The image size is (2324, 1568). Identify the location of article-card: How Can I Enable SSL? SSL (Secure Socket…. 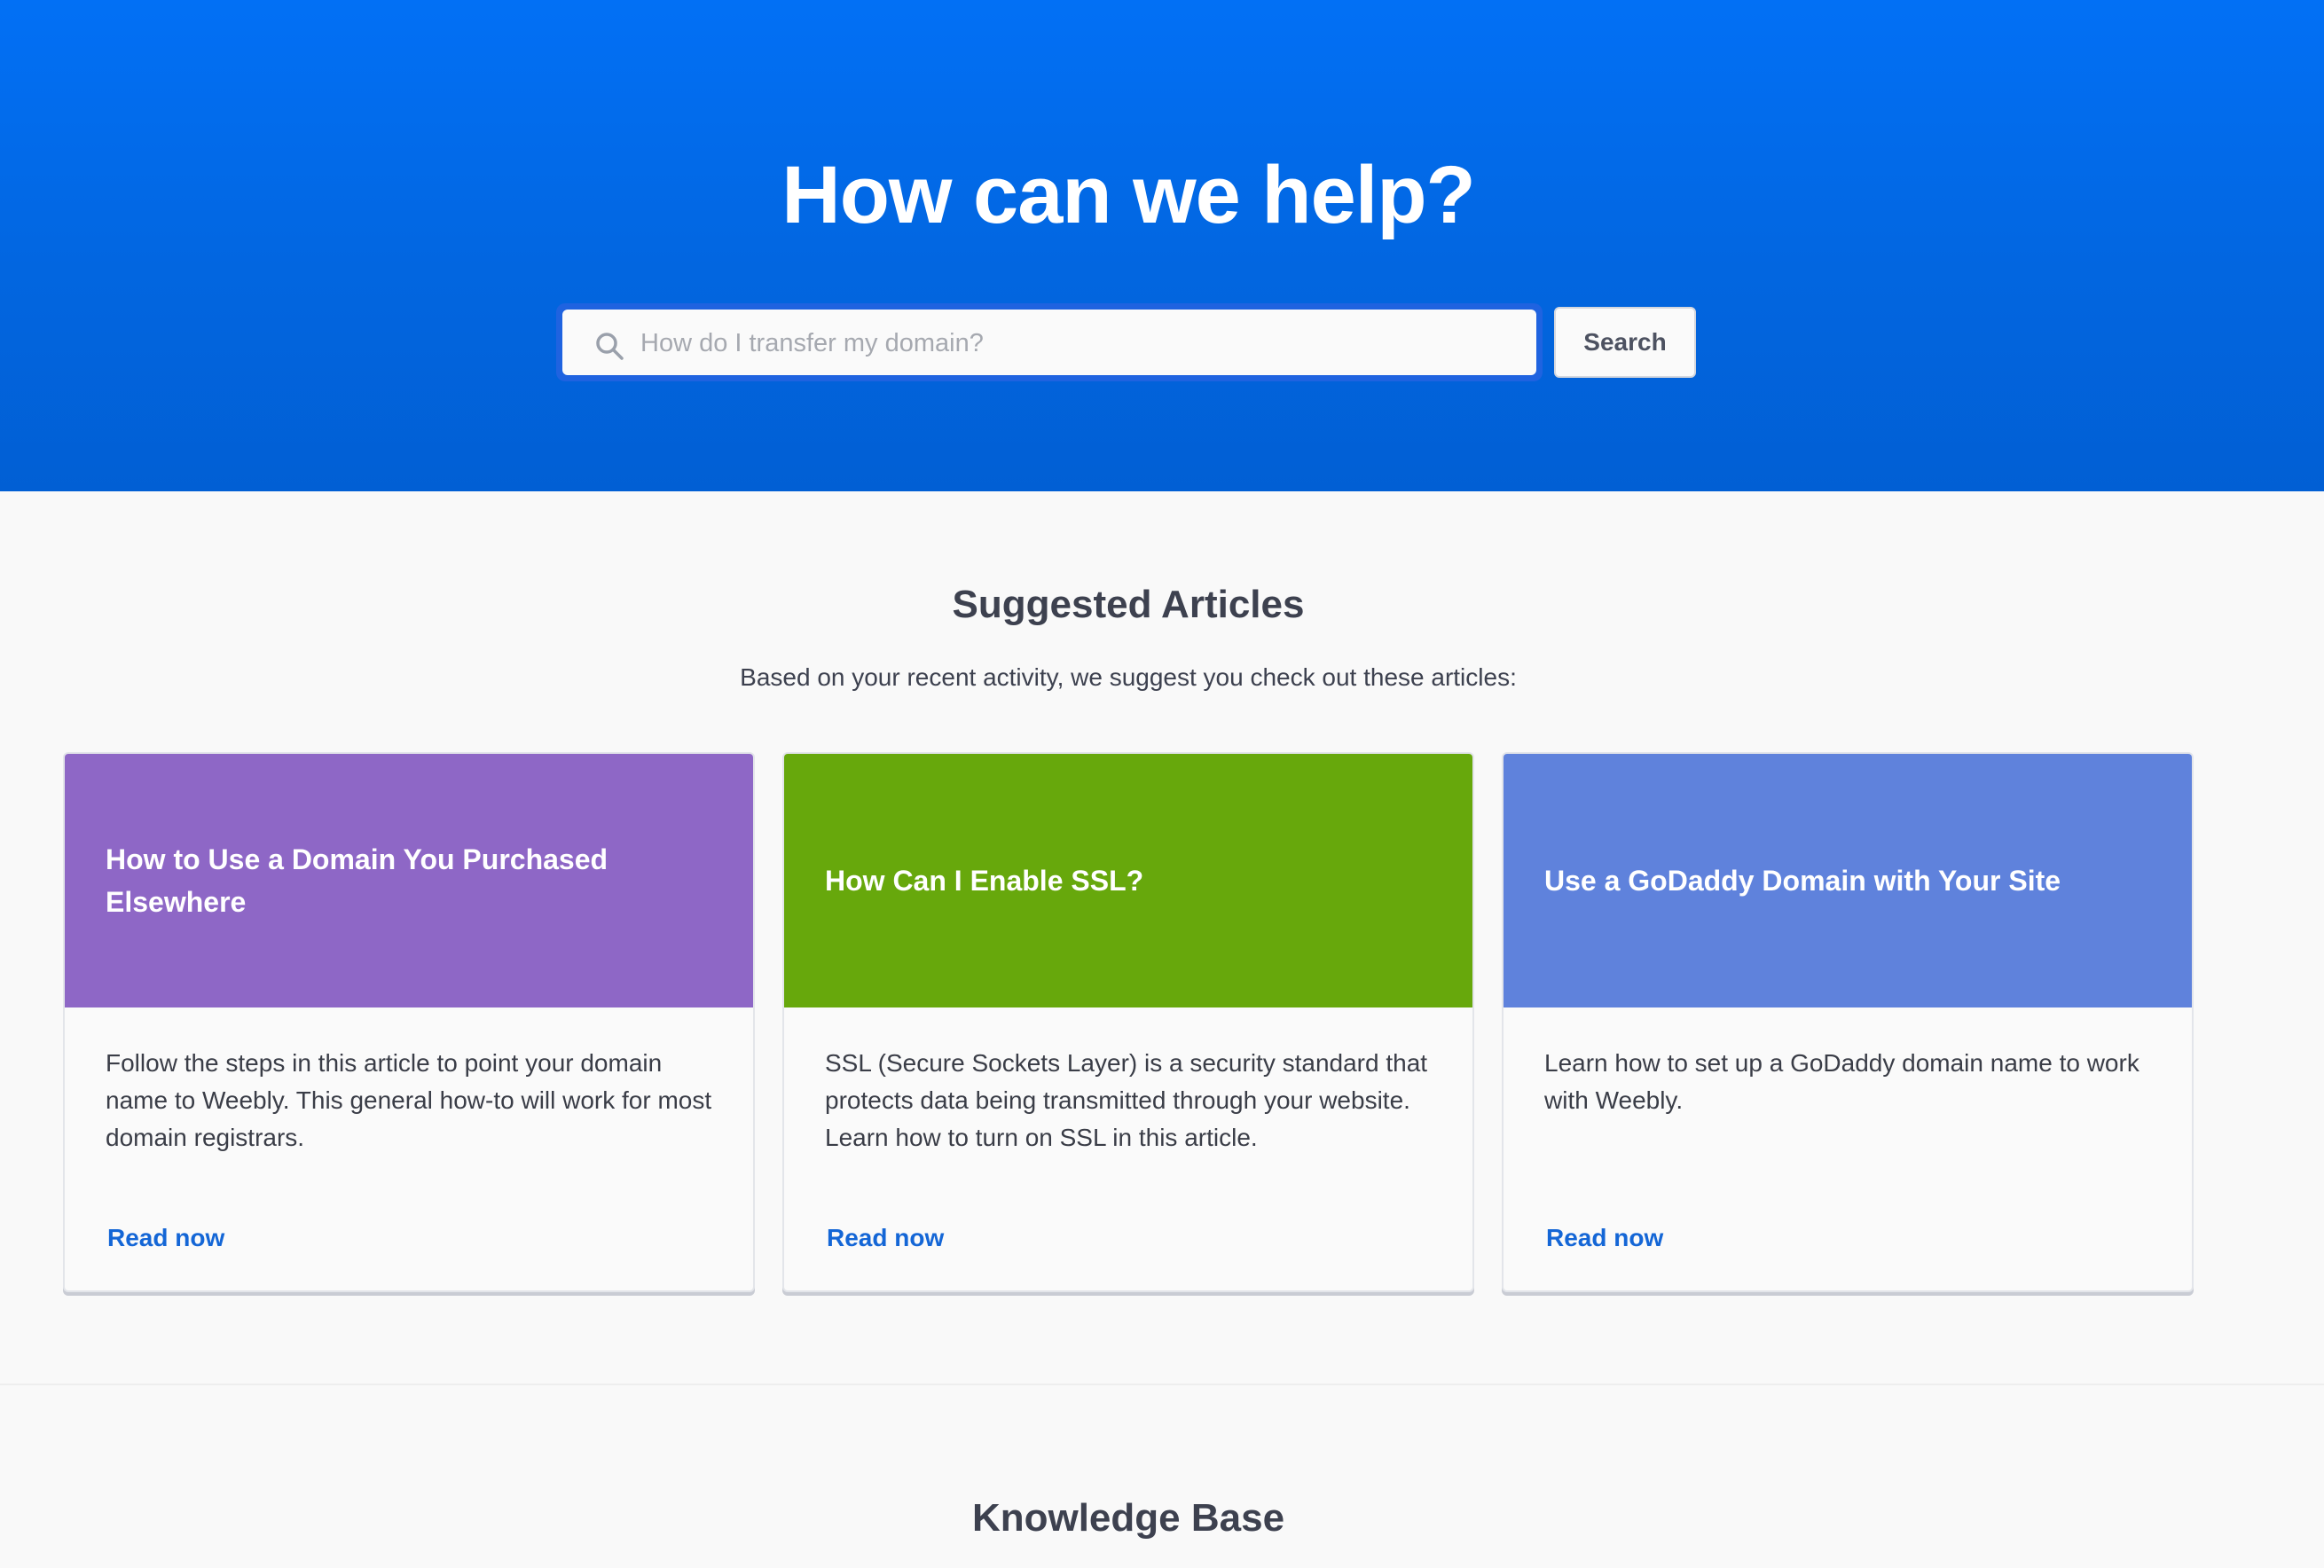
(1128, 1022).